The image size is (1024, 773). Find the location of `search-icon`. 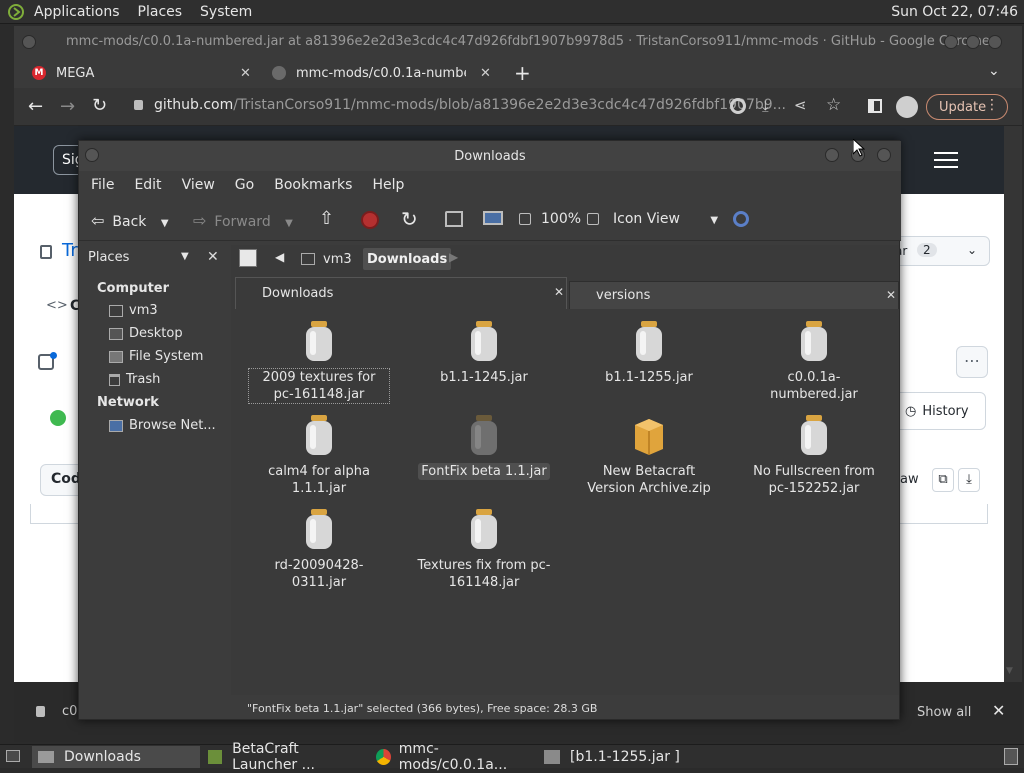

search-icon is located at coordinates (741, 219).